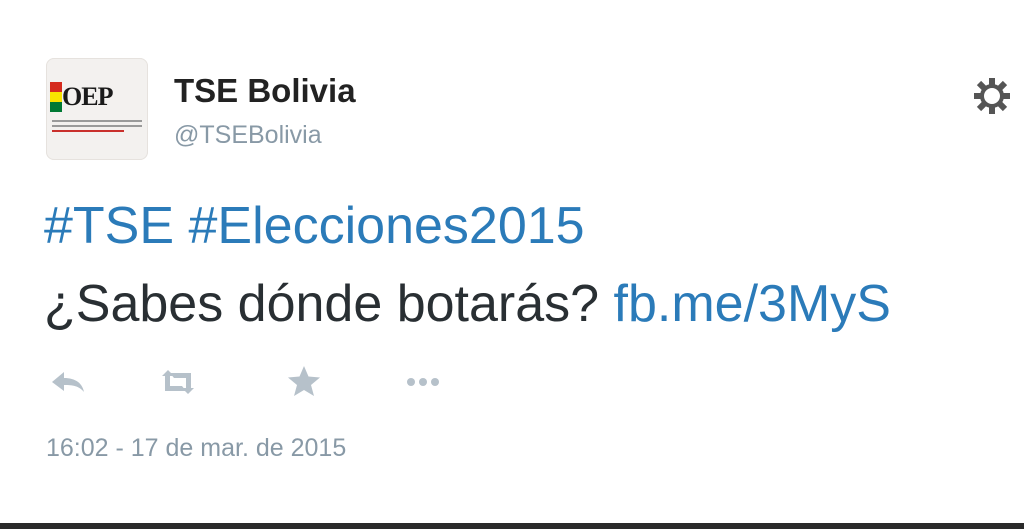 The height and width of the screenshot is (529, 1024). I want to click on tweet-timestamp: 16:02 - 17 de mar. de 2015, so click(196, 448).